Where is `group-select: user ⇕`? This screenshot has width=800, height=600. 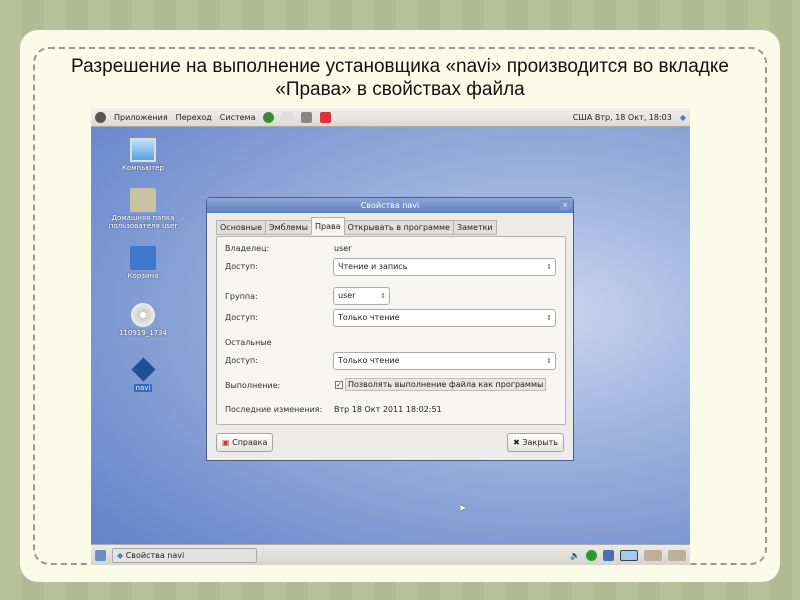 group-select: user ⇕ is located at coordinates (361, 296).